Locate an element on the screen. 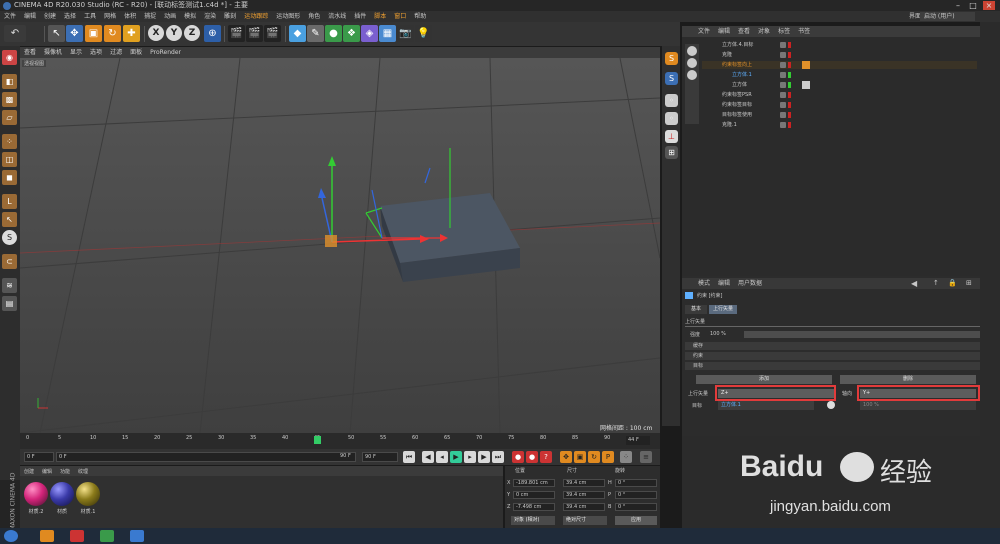 The width and height of the screenshot is (1000, 544). key-pla-icon: ⁘ is located at coordinates (626, 457).